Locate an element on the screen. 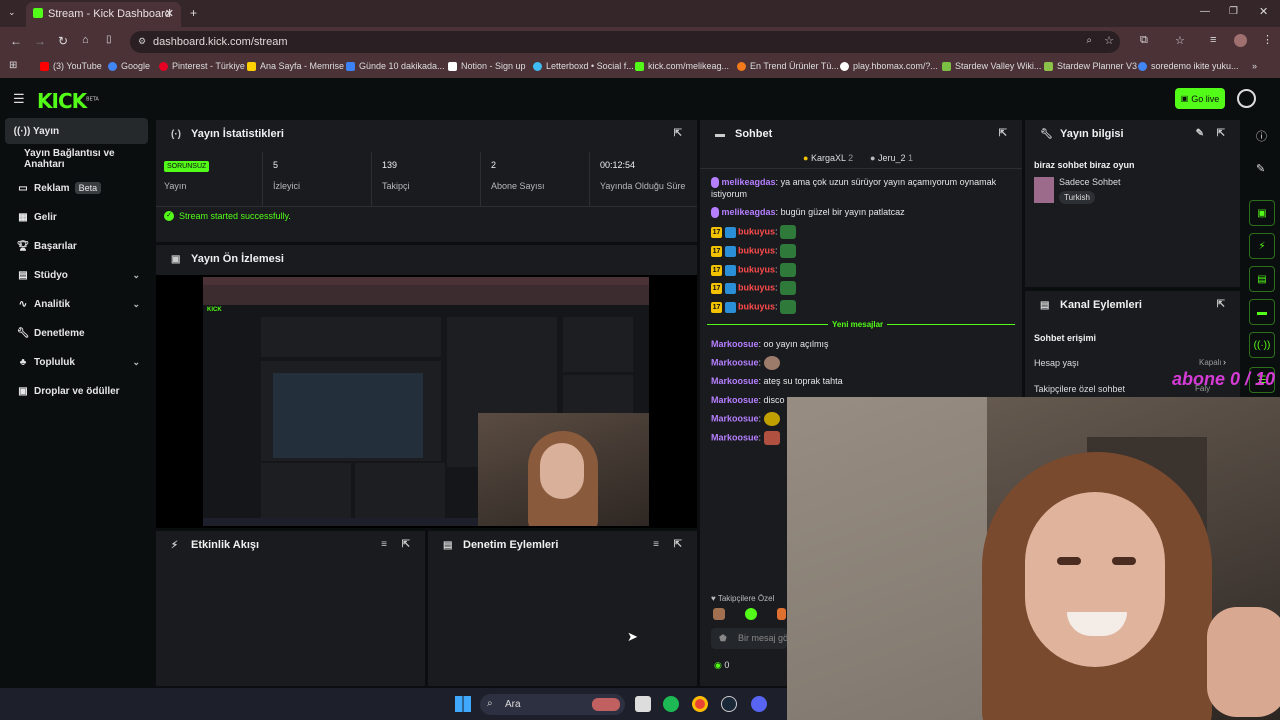  browser-tab: Stream - Kick Dashboard ✕ is located at coordinates (103, 14).